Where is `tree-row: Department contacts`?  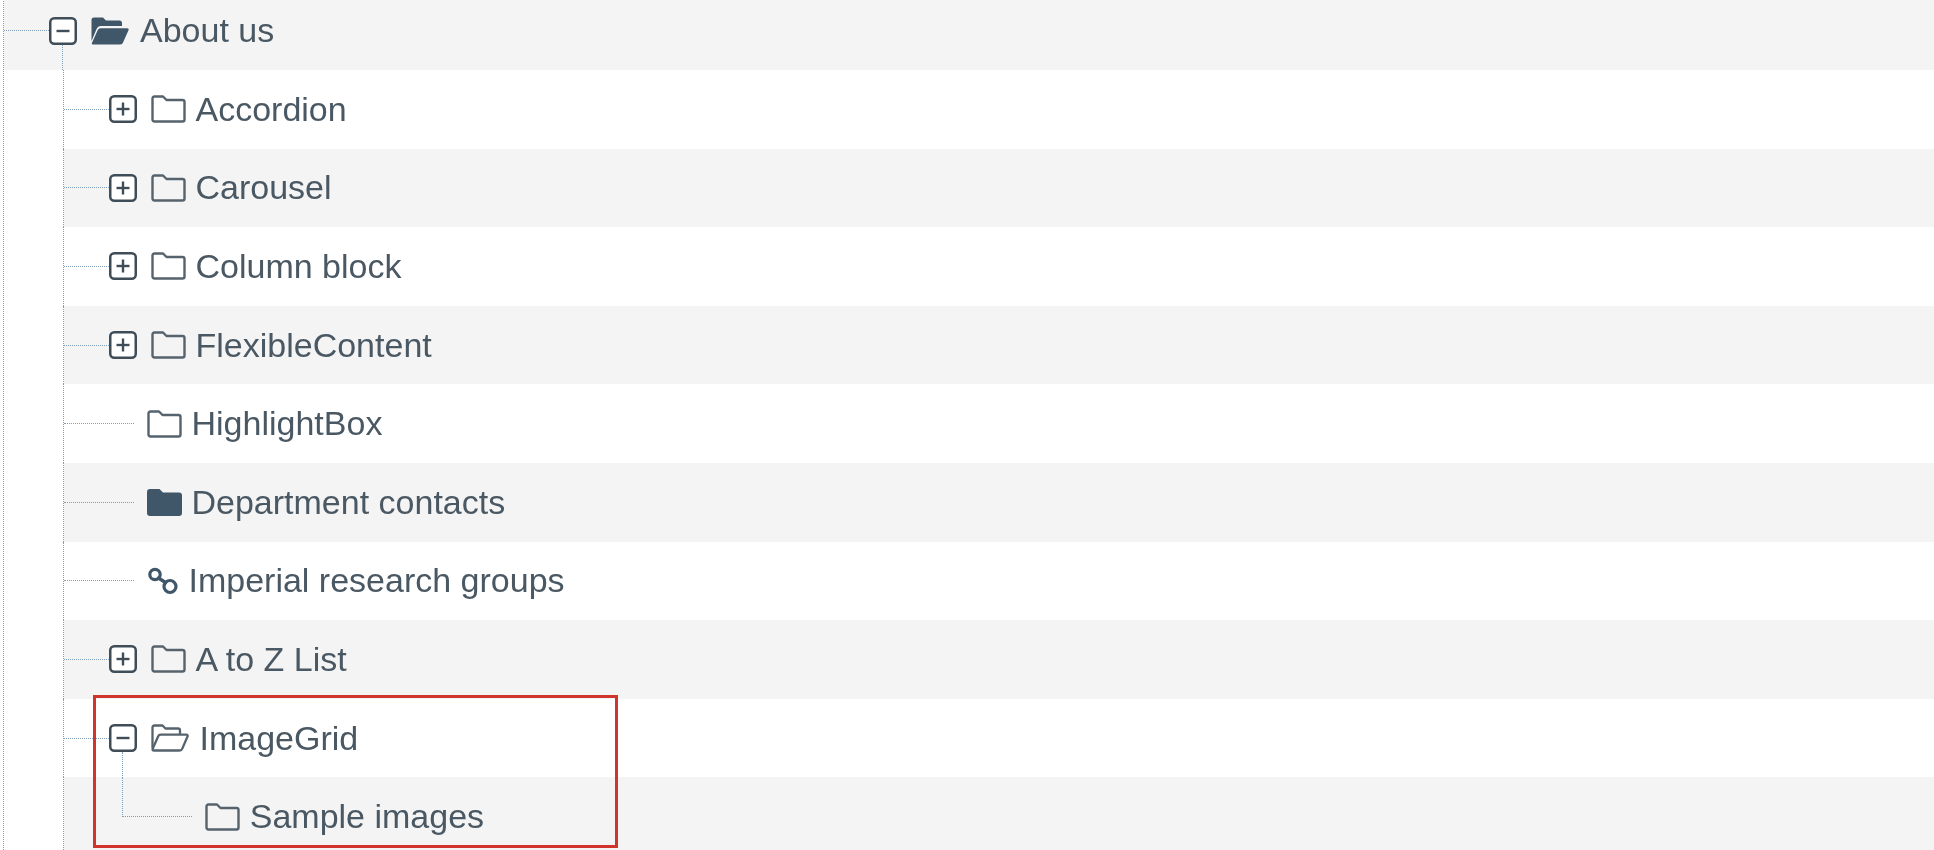
tree-row: Department contacts is located at coordinates (998, 502).